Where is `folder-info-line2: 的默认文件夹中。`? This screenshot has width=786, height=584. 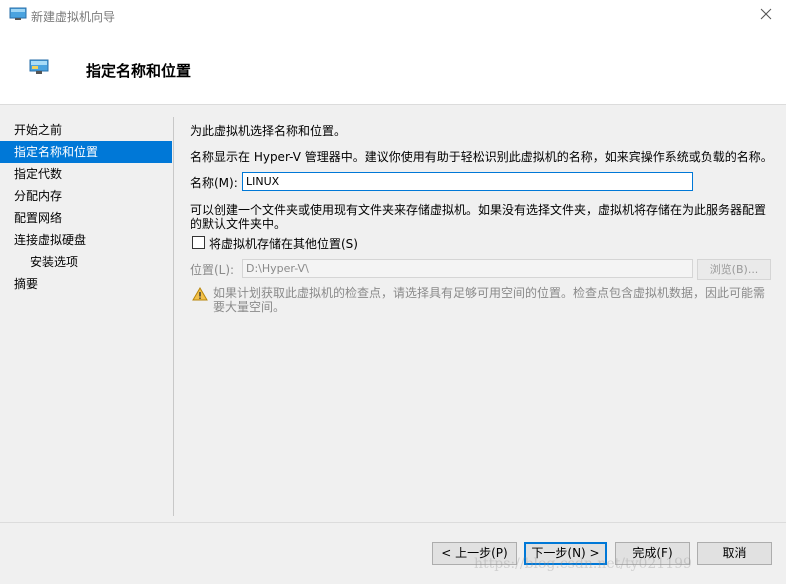 folder-info-line2: 的默认文件夹中。 is located at coordinates (238, 224).